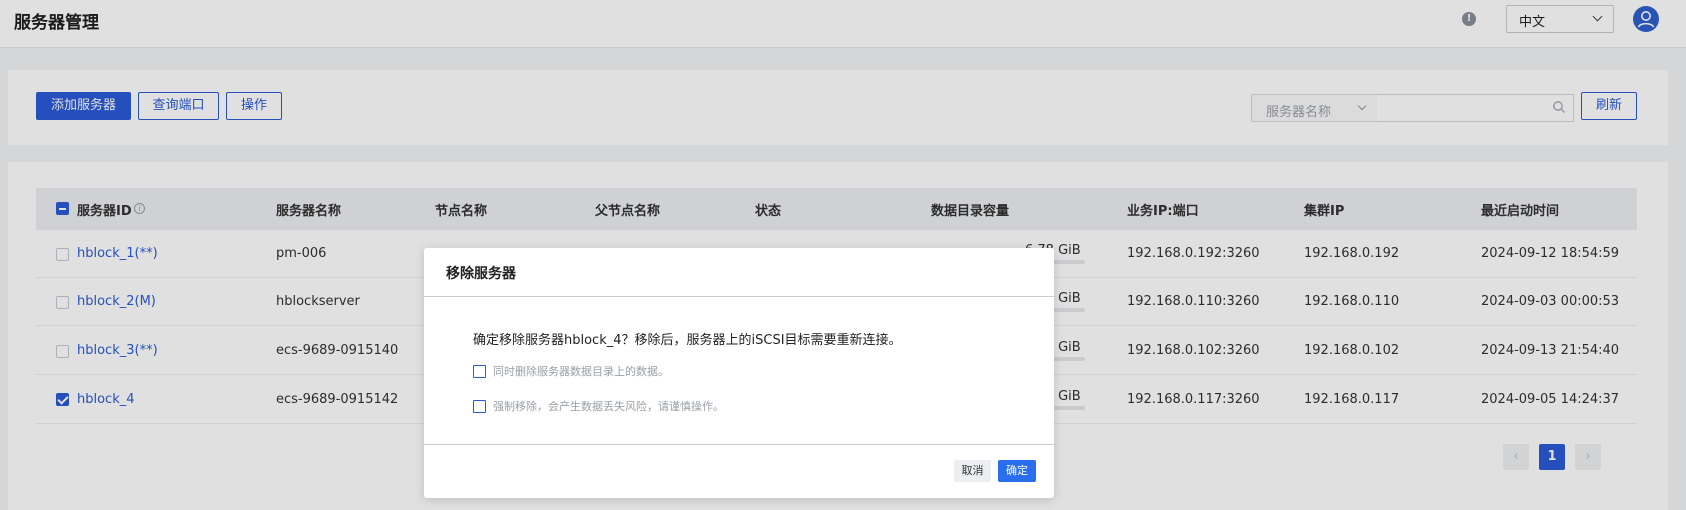 This screenshot has width=1686, height=510. What do you see at coordinates (687, 340) in the screenshot?
I see `dialog-message: 确定移除服务器hblock_4？移除后，服务器上的iSCSI目标需要重新连接。` at bounding box center [687, 340].